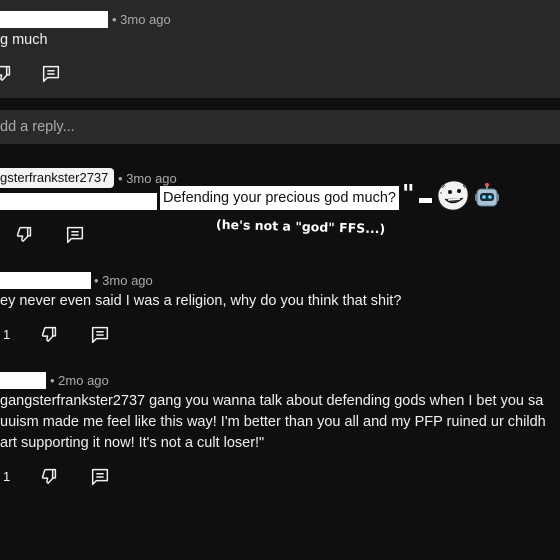 The width and height of the screenshot is (560, 560). Describe the element at coordinates (425, 200) in the screenshot. I see `dash-mark` at that location.